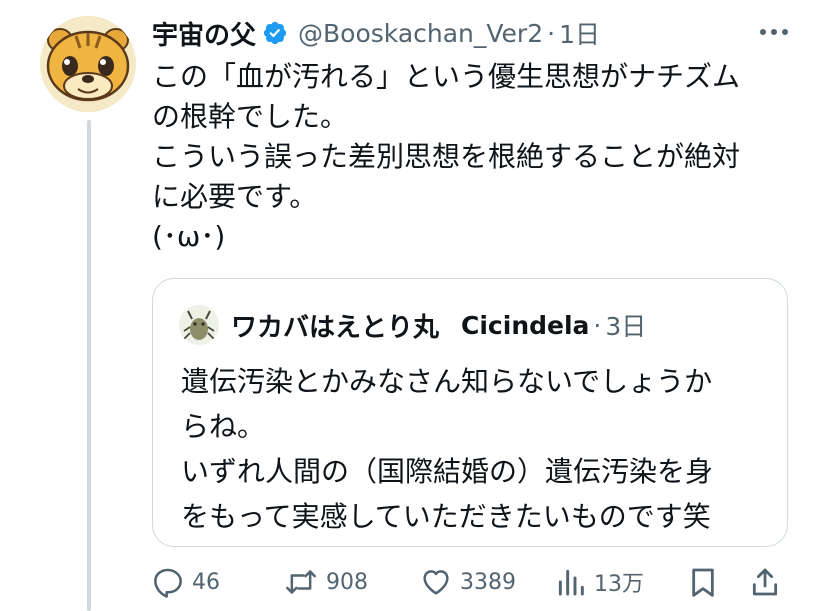 The height and width of the screenshot is (611, 828). I want to click on tweet-text-line: に必要です。, so click(235, 196).